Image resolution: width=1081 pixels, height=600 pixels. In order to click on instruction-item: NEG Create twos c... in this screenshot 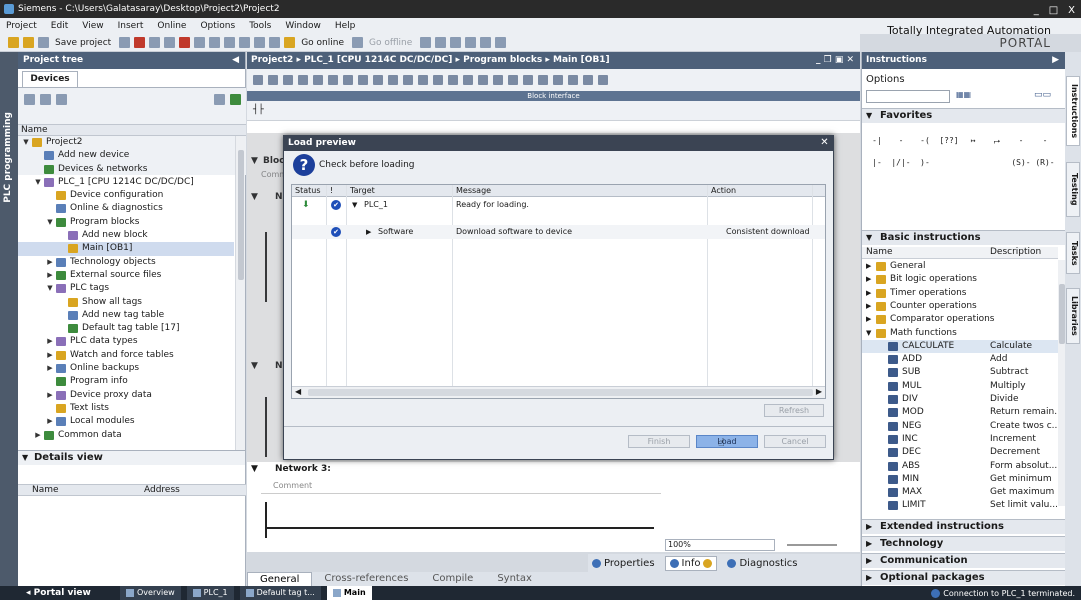, I will do `click(961, 426)`.